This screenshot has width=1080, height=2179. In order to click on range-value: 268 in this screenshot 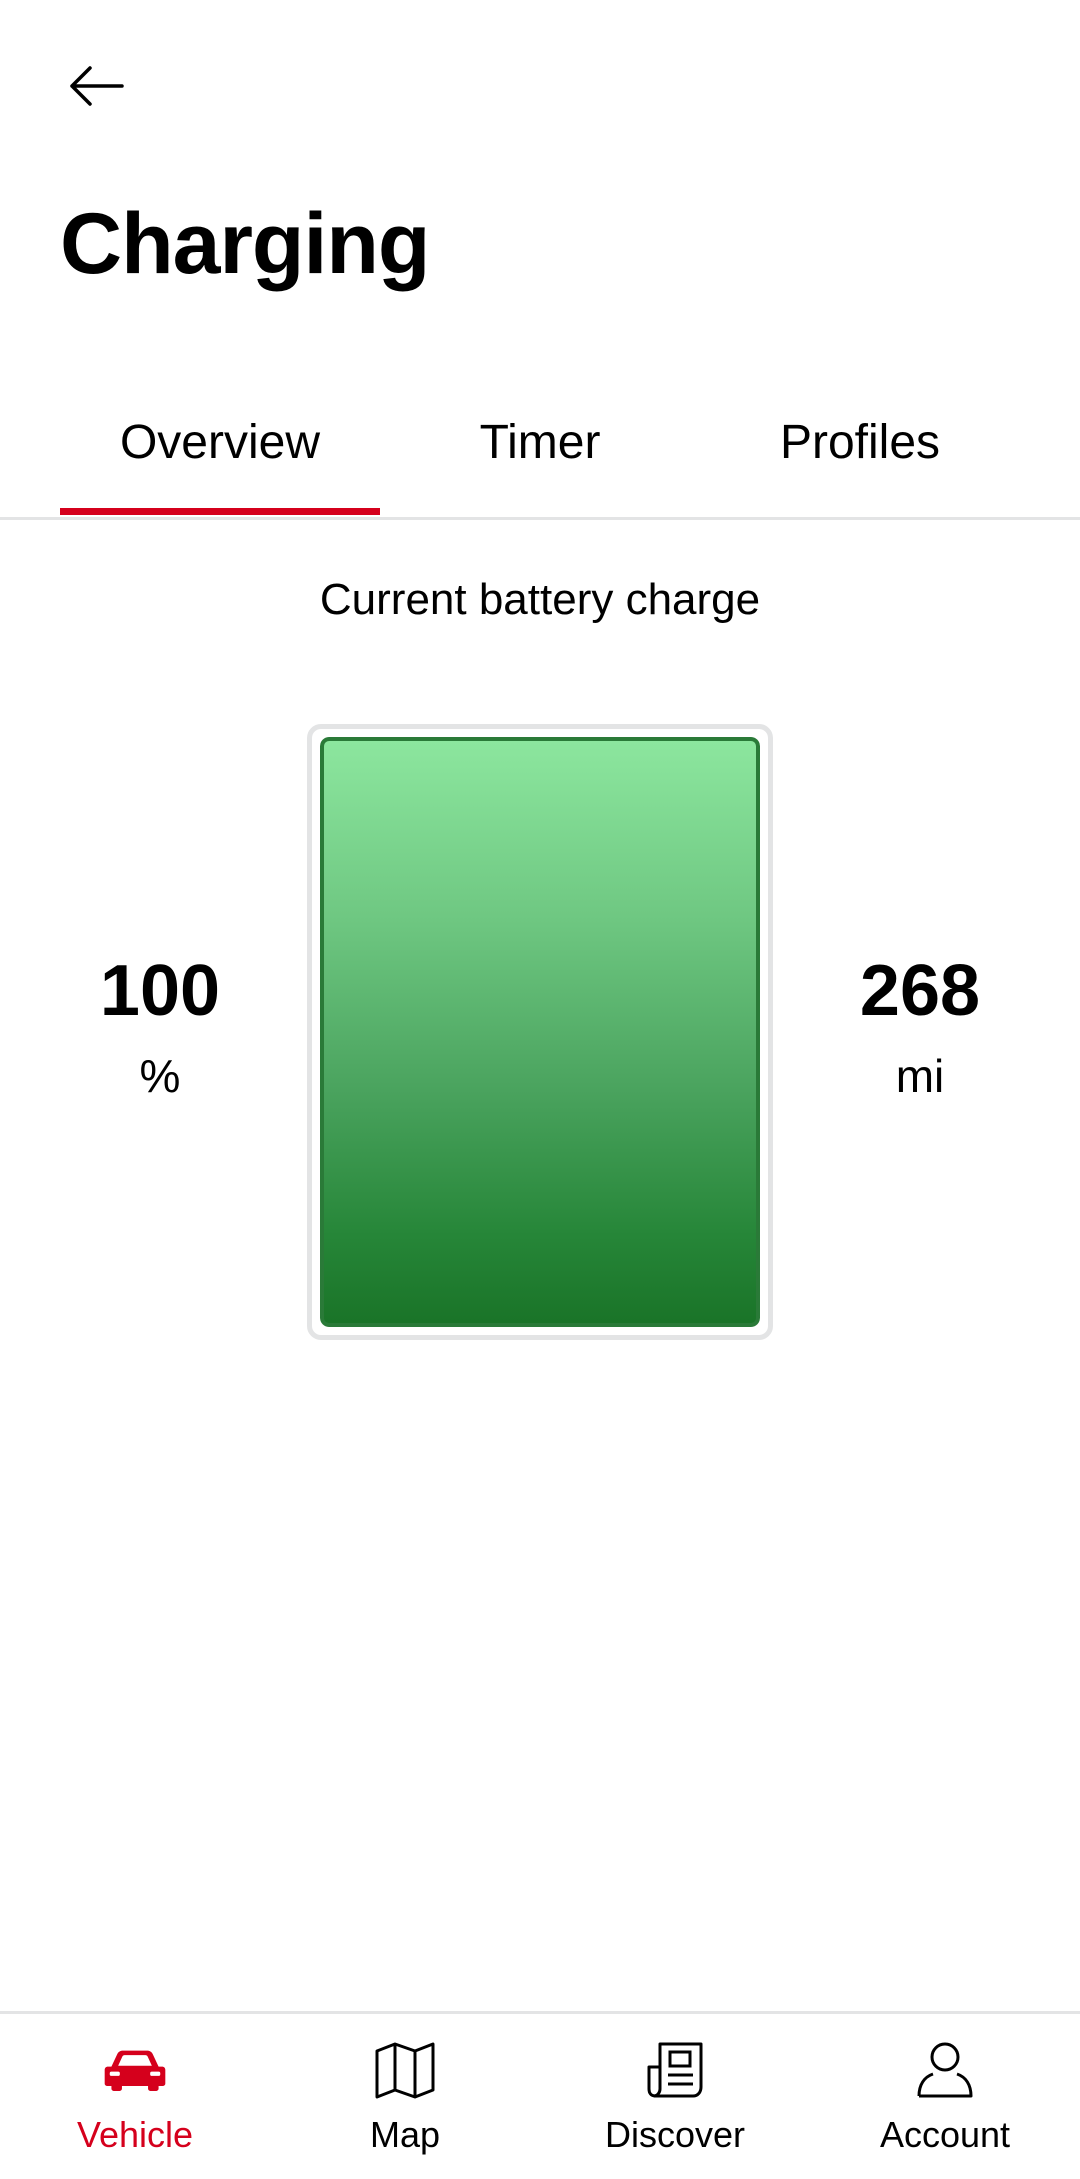, I will do `click(920, 991)`.